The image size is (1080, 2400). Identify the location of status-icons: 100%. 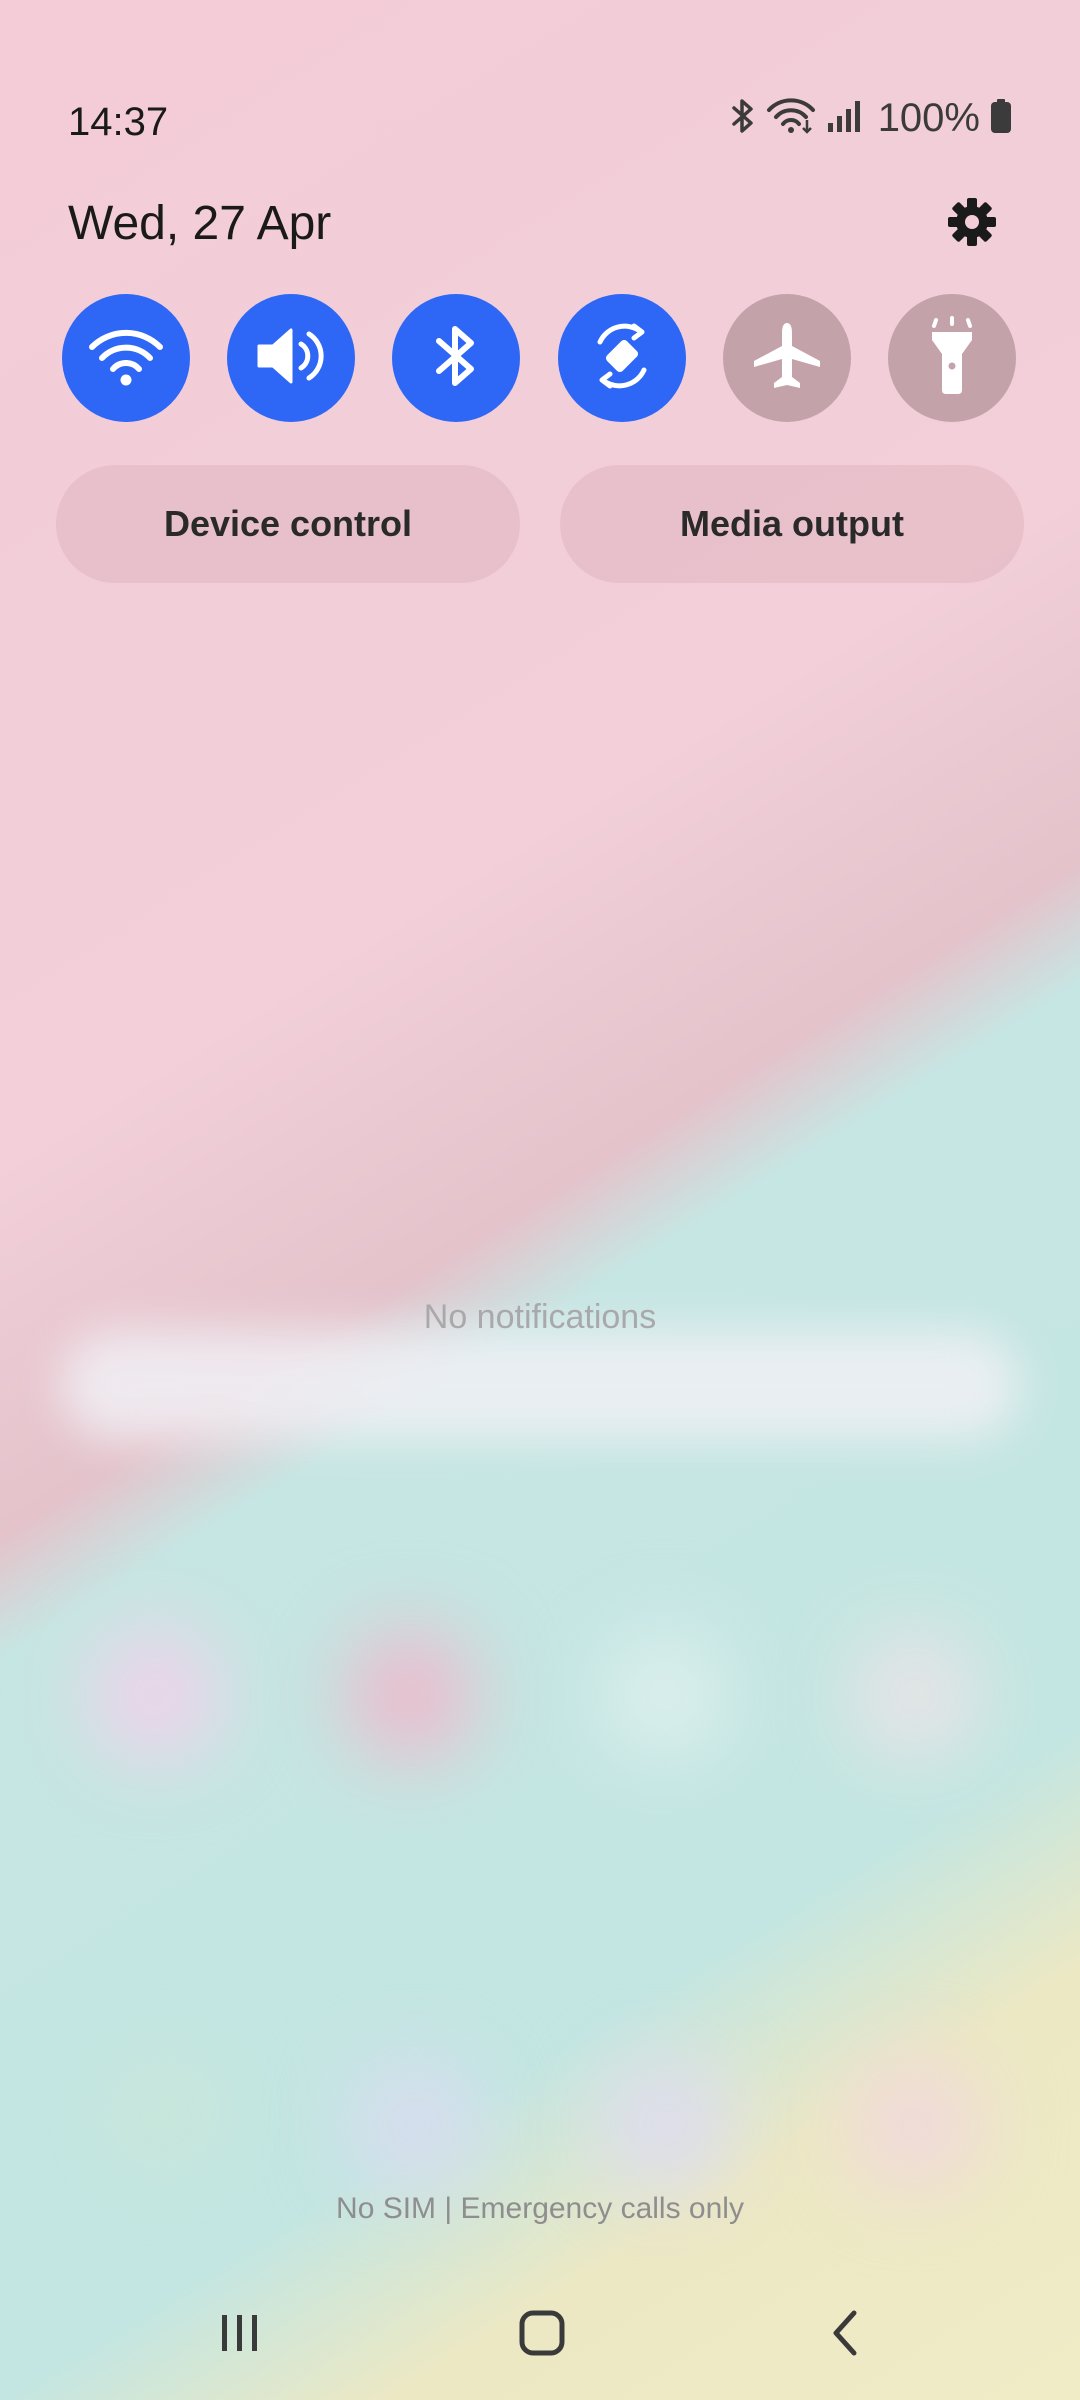
(871, 118).